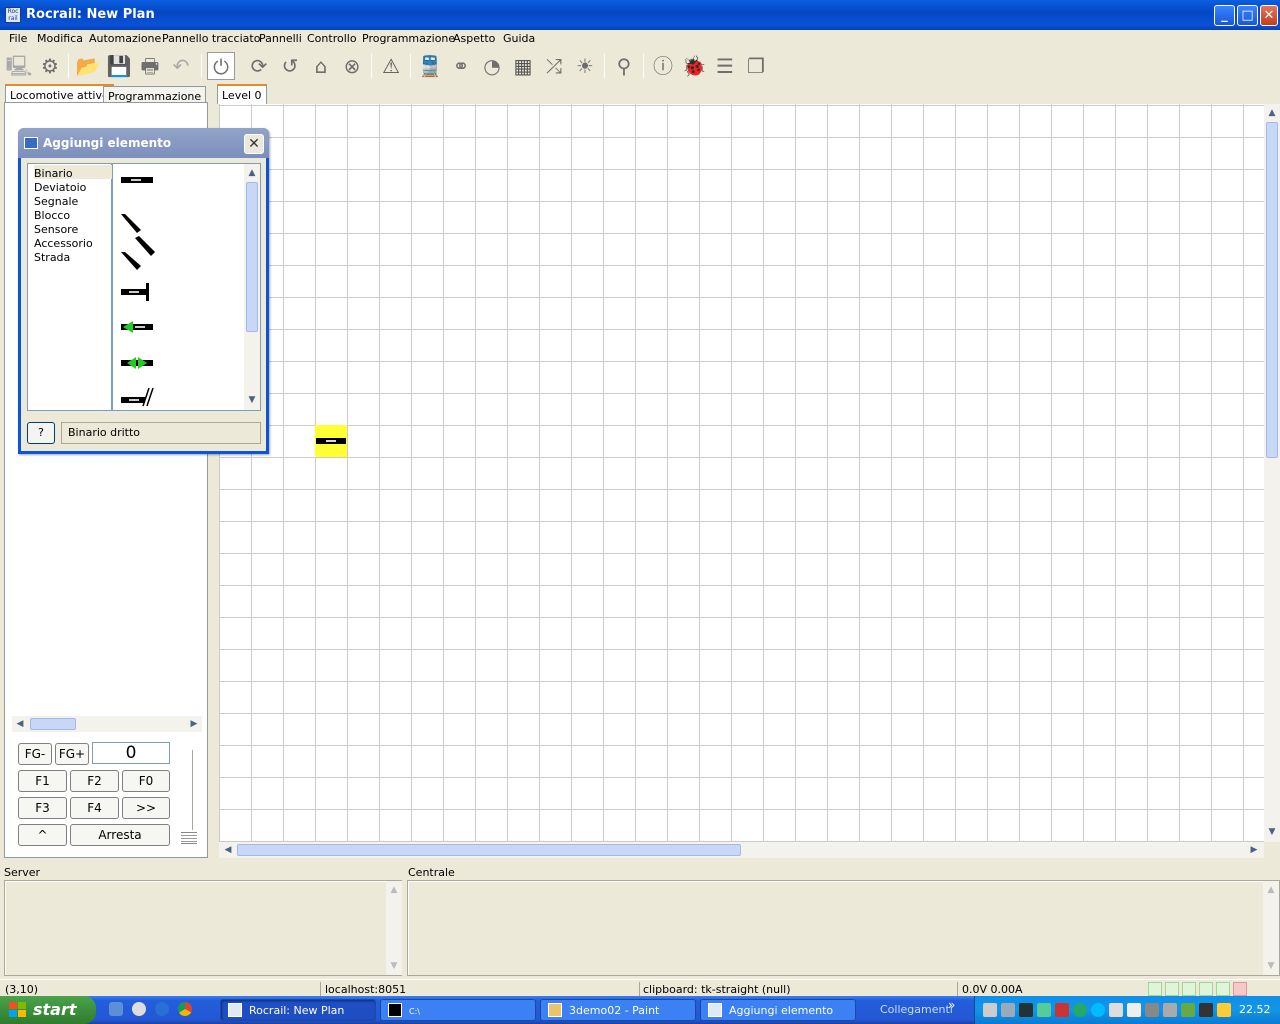 This screenshot has width=1280, height=1024. Describe the element at coordinates (59, 94) in the screenshot. I see `tab-locomotive-attive: Locomotive attive` at that location.